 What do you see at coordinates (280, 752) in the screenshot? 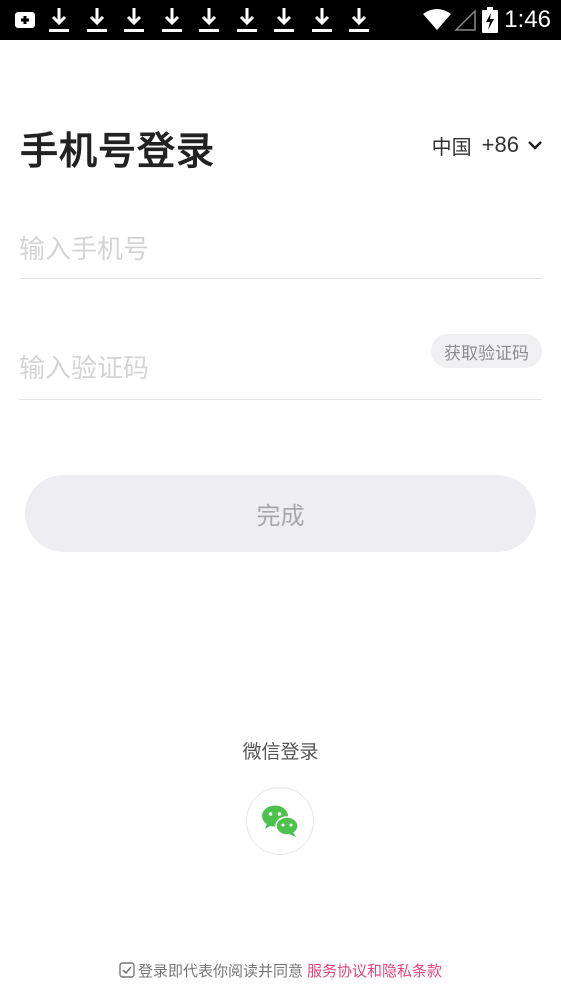
I see `wechat-login-label: 微信登录` at bounding box center [280, 752].